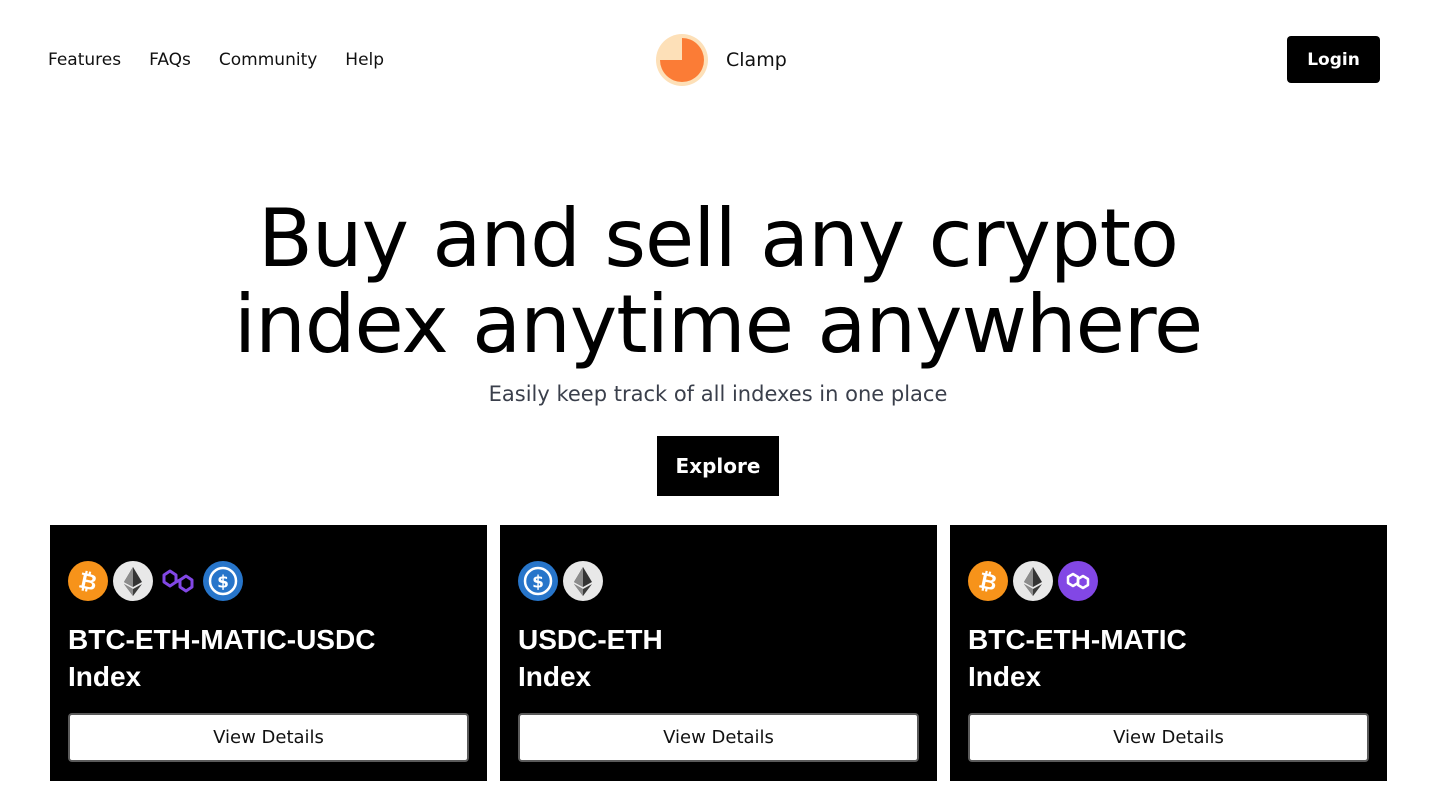  What do you see at coordinates (222, 639) in the screenshot?
I see `card-title-pair: BTC-ETH-MATIC-USDC` at bounding box center [222, 639].